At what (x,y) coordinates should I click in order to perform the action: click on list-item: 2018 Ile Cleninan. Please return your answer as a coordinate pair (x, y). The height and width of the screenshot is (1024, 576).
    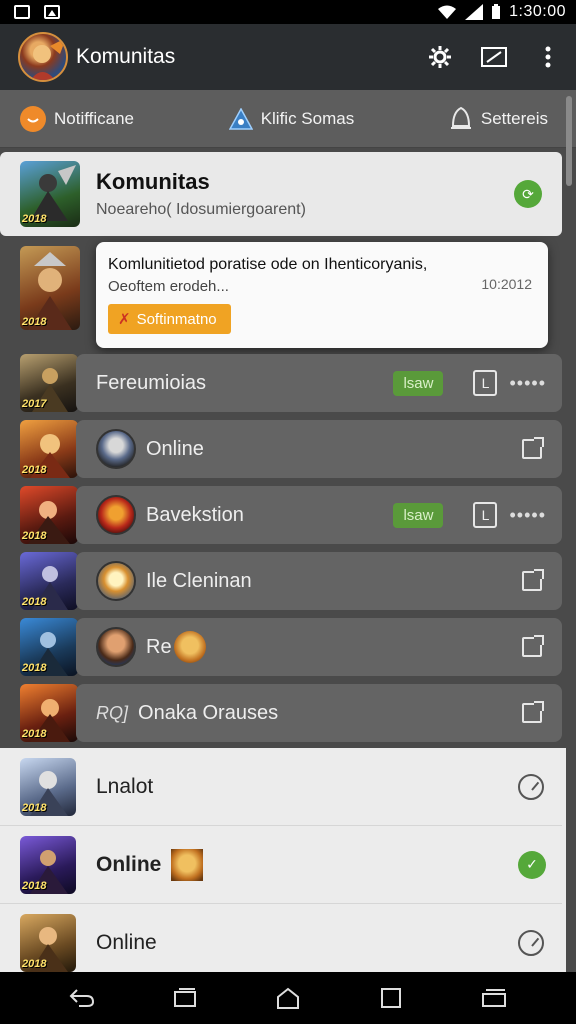
    Looking at the image, I should click on (281, 581).